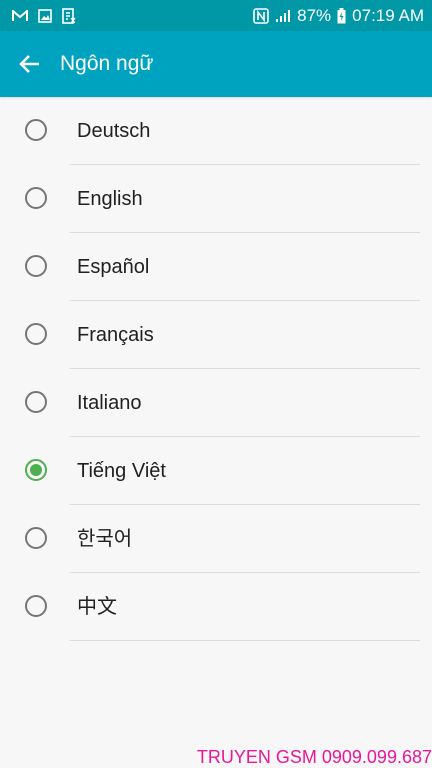 The width and height of the screenshot is (432, 768). What do you see at coordinates (113, 267) in the screenshot?
I see `language-label: Español` at bounding box center [113, 267].